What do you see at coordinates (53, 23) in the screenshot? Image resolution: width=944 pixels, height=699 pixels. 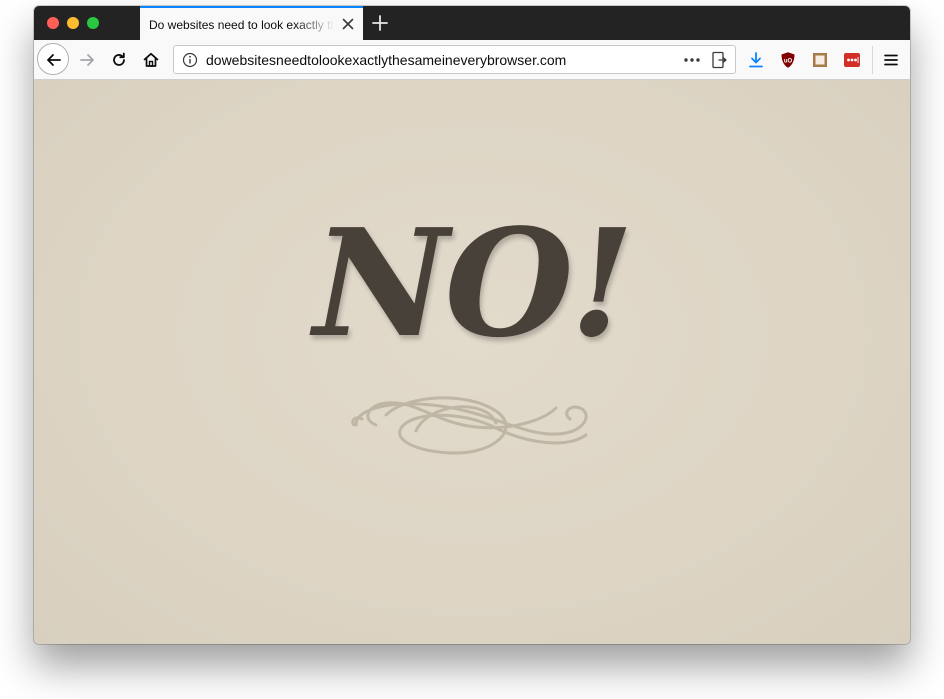 I see `window-close-button` at bounding box center [53, 23].